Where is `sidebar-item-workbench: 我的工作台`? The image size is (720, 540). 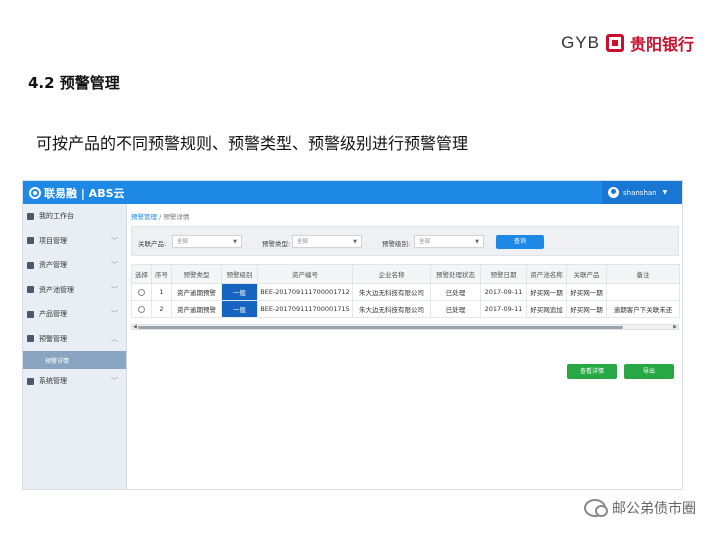 sidebar-item-workbench: 我的工作台 is located at coordinates (74, 216).